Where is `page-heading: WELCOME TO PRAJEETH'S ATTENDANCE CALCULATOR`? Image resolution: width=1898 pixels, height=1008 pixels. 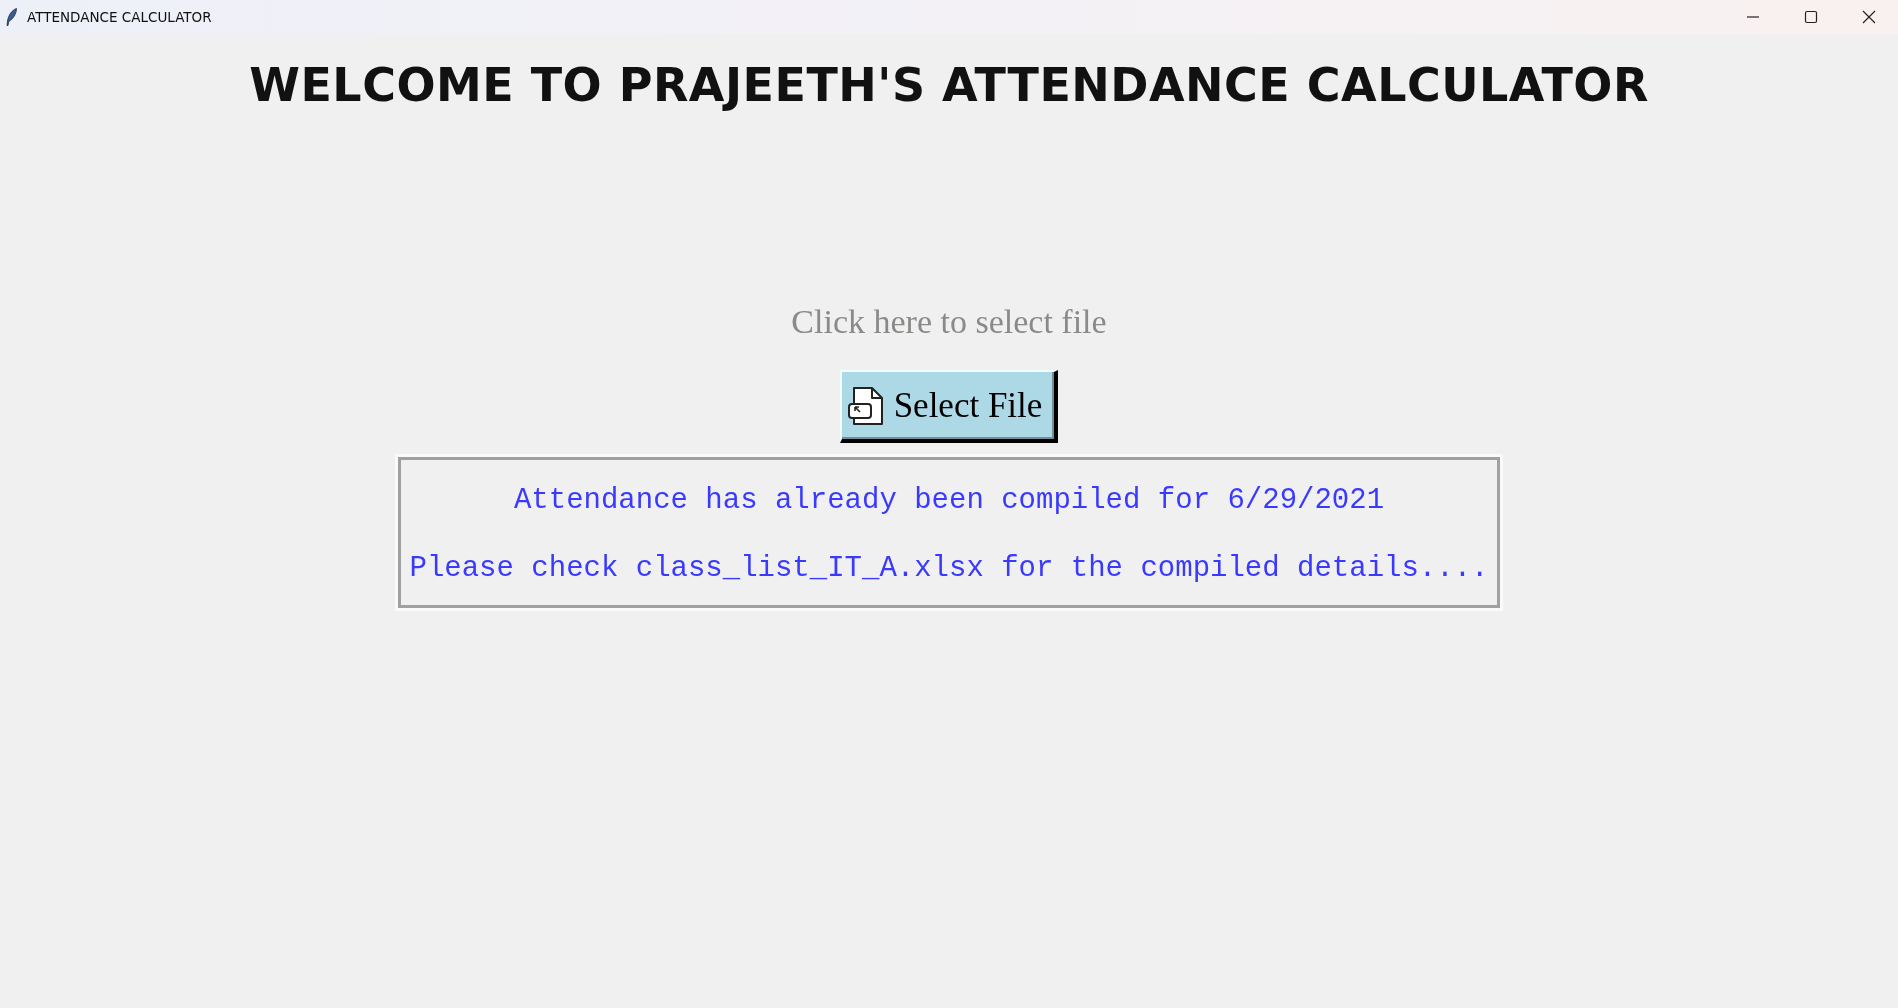
page-heading: WELCOME TO PRAJEETH'S ATTENDANCE CALCULATOR is located at coordinates (949, 85).